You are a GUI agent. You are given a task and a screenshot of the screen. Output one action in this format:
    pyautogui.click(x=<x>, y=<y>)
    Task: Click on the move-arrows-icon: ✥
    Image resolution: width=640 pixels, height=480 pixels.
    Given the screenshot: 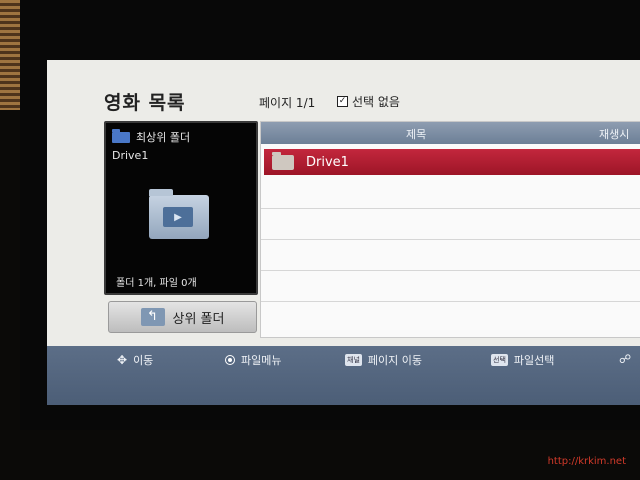 What is the action you would take?
    pyautogui.click(x=122, y=360)
    